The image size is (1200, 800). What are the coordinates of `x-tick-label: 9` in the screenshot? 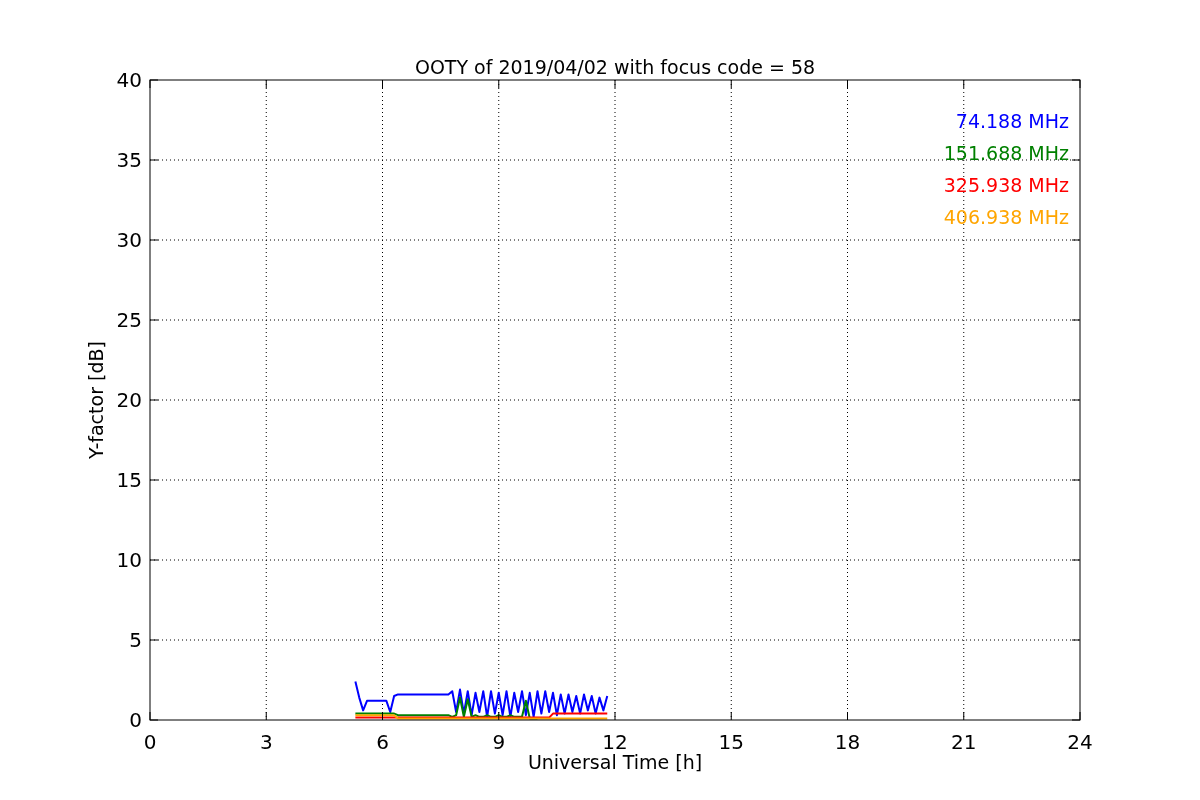 It's located at (499, 742).